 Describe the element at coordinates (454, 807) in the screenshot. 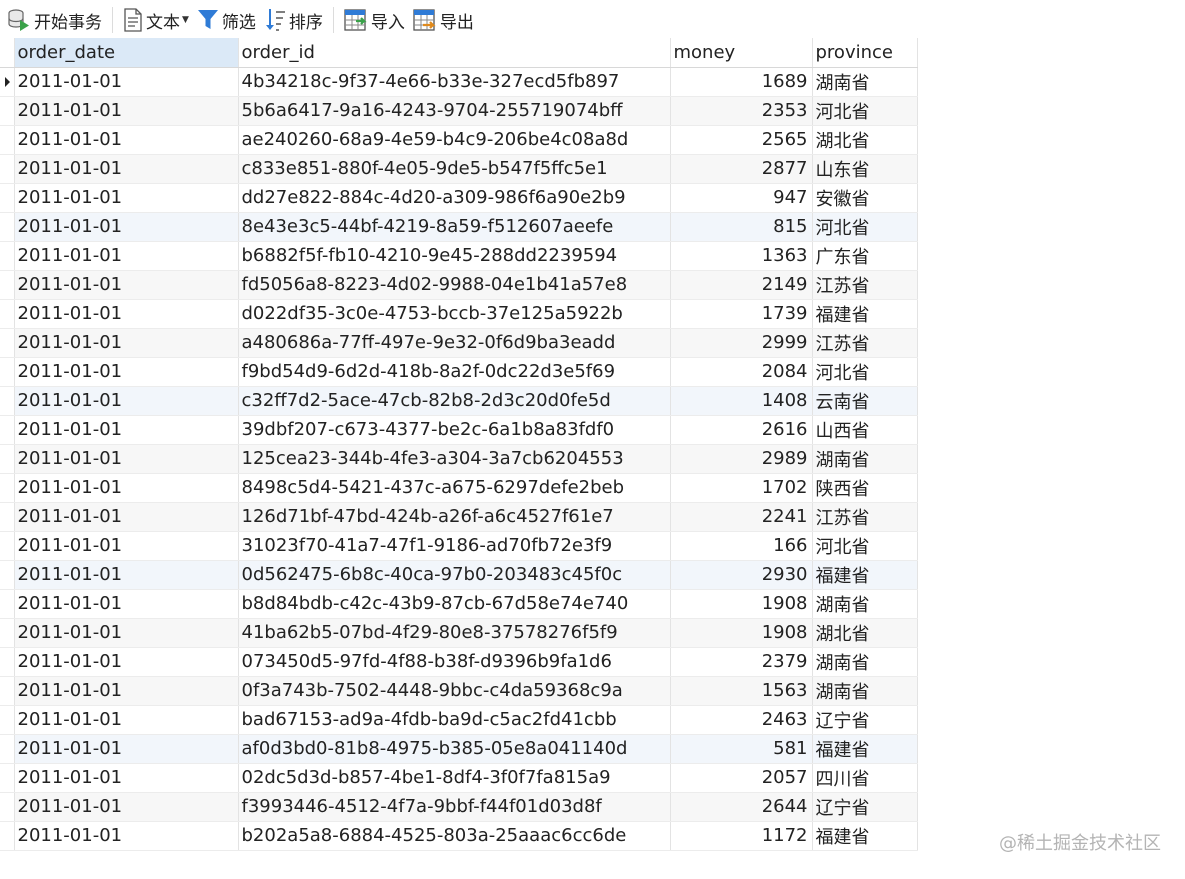

I see `cell-order-id: f3993446-4512-4f7a-9bbf-f44f01d03d8f` at that location.